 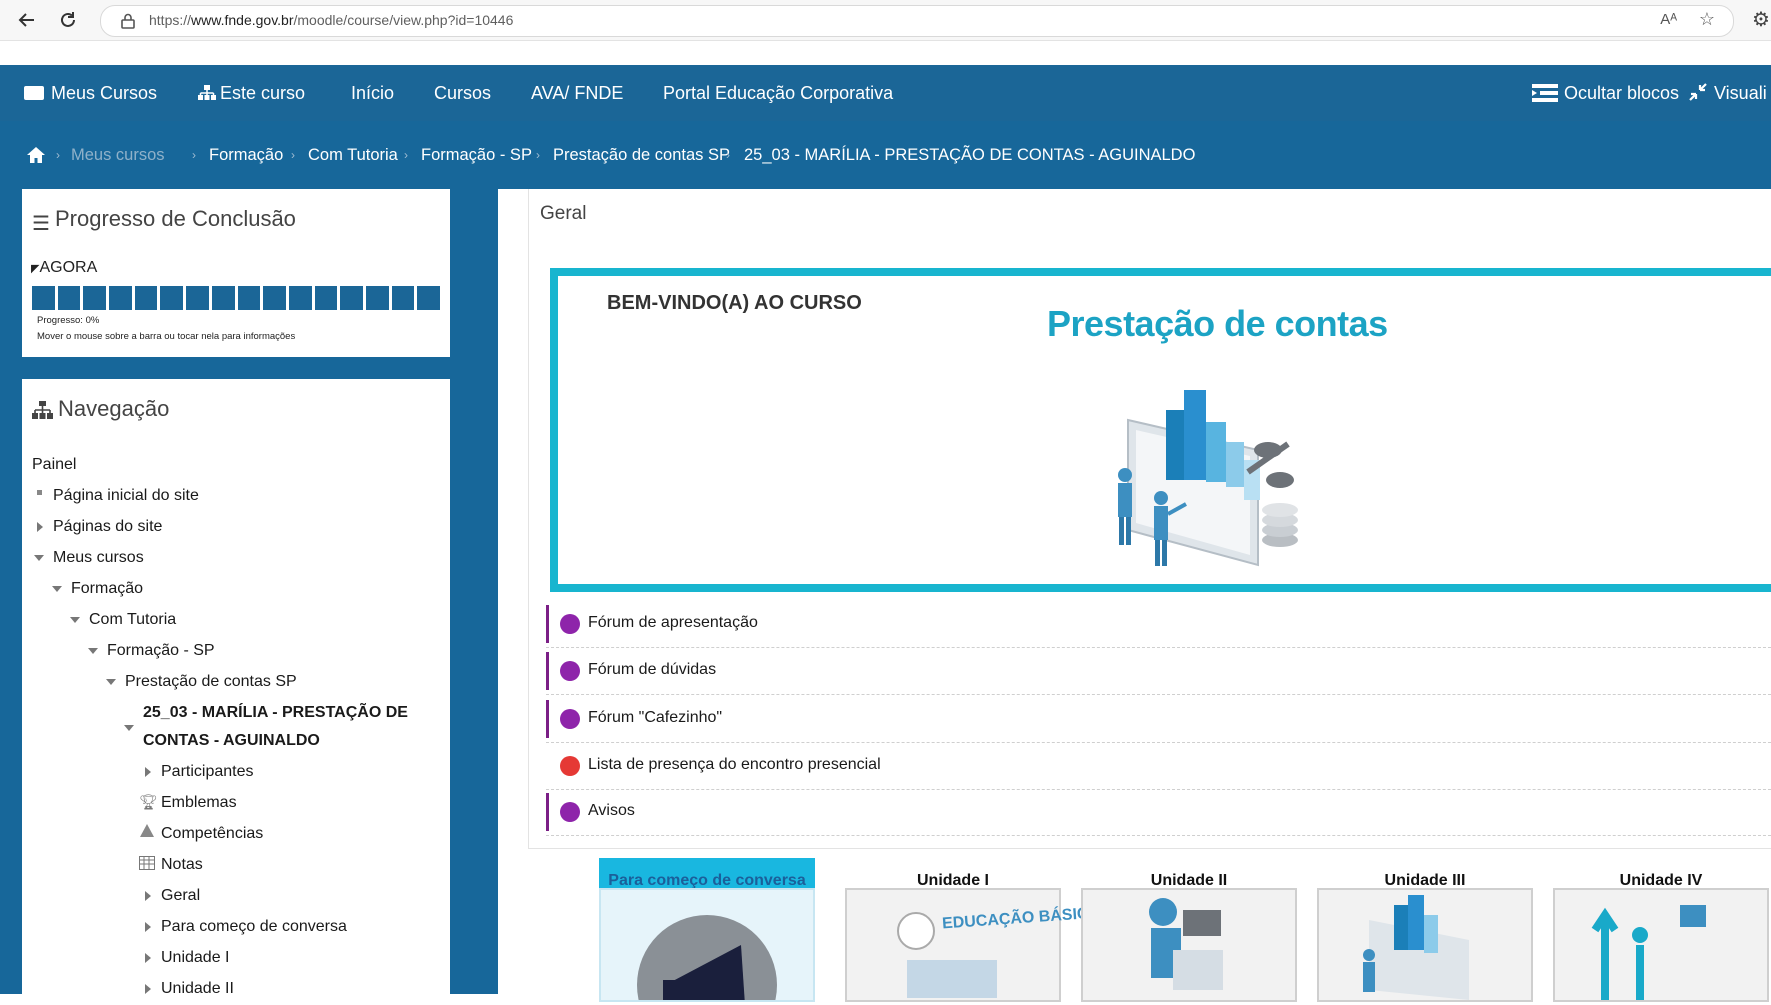 I want to click on activity-forum-questions: Fórum de dúvidas, so click(x=1158, y=671).